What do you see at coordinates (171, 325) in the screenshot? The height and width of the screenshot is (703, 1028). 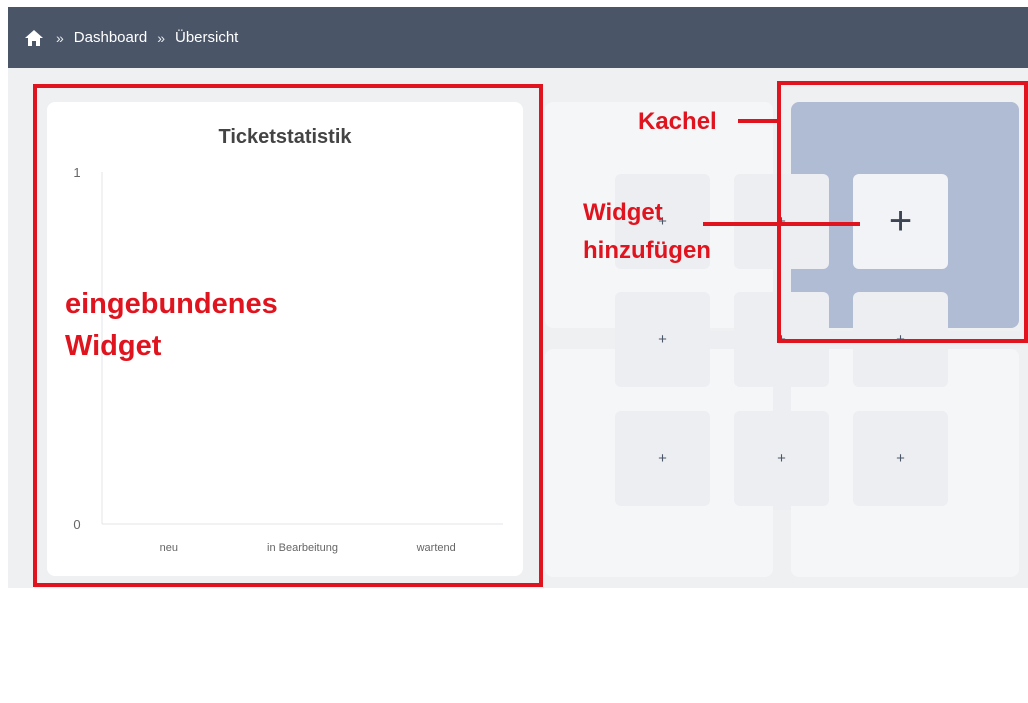 I see `annotation-embedded-widget: eingebundenes Widget` at bounding box center [171, 325].